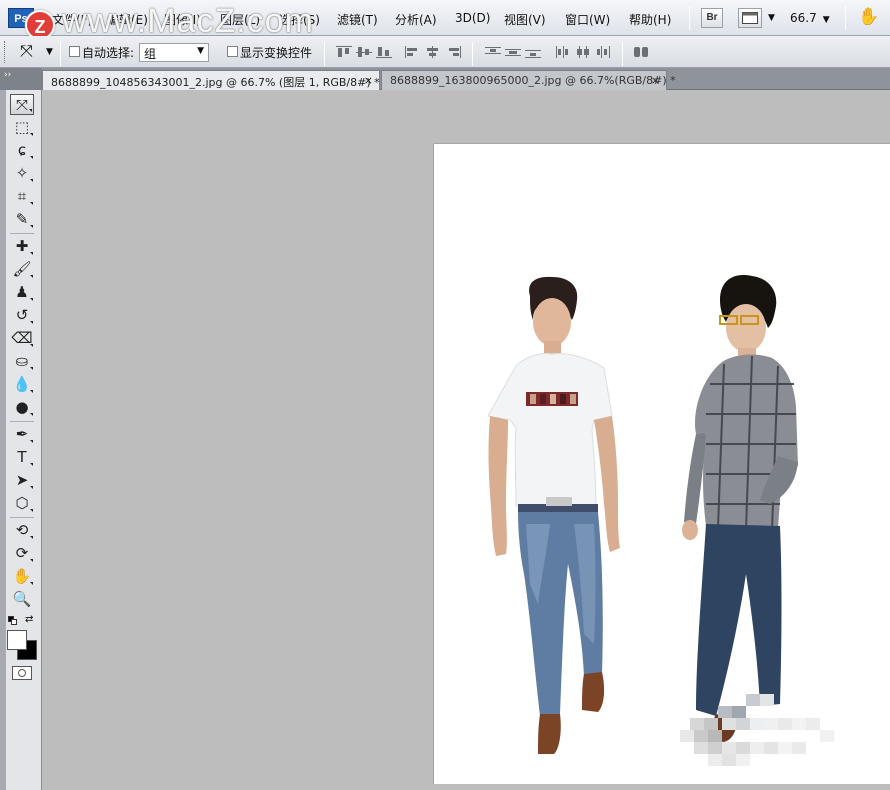 The height and width of the screenshot is (790, 890). I want to click on screen-mode-button, so click(750, 18).